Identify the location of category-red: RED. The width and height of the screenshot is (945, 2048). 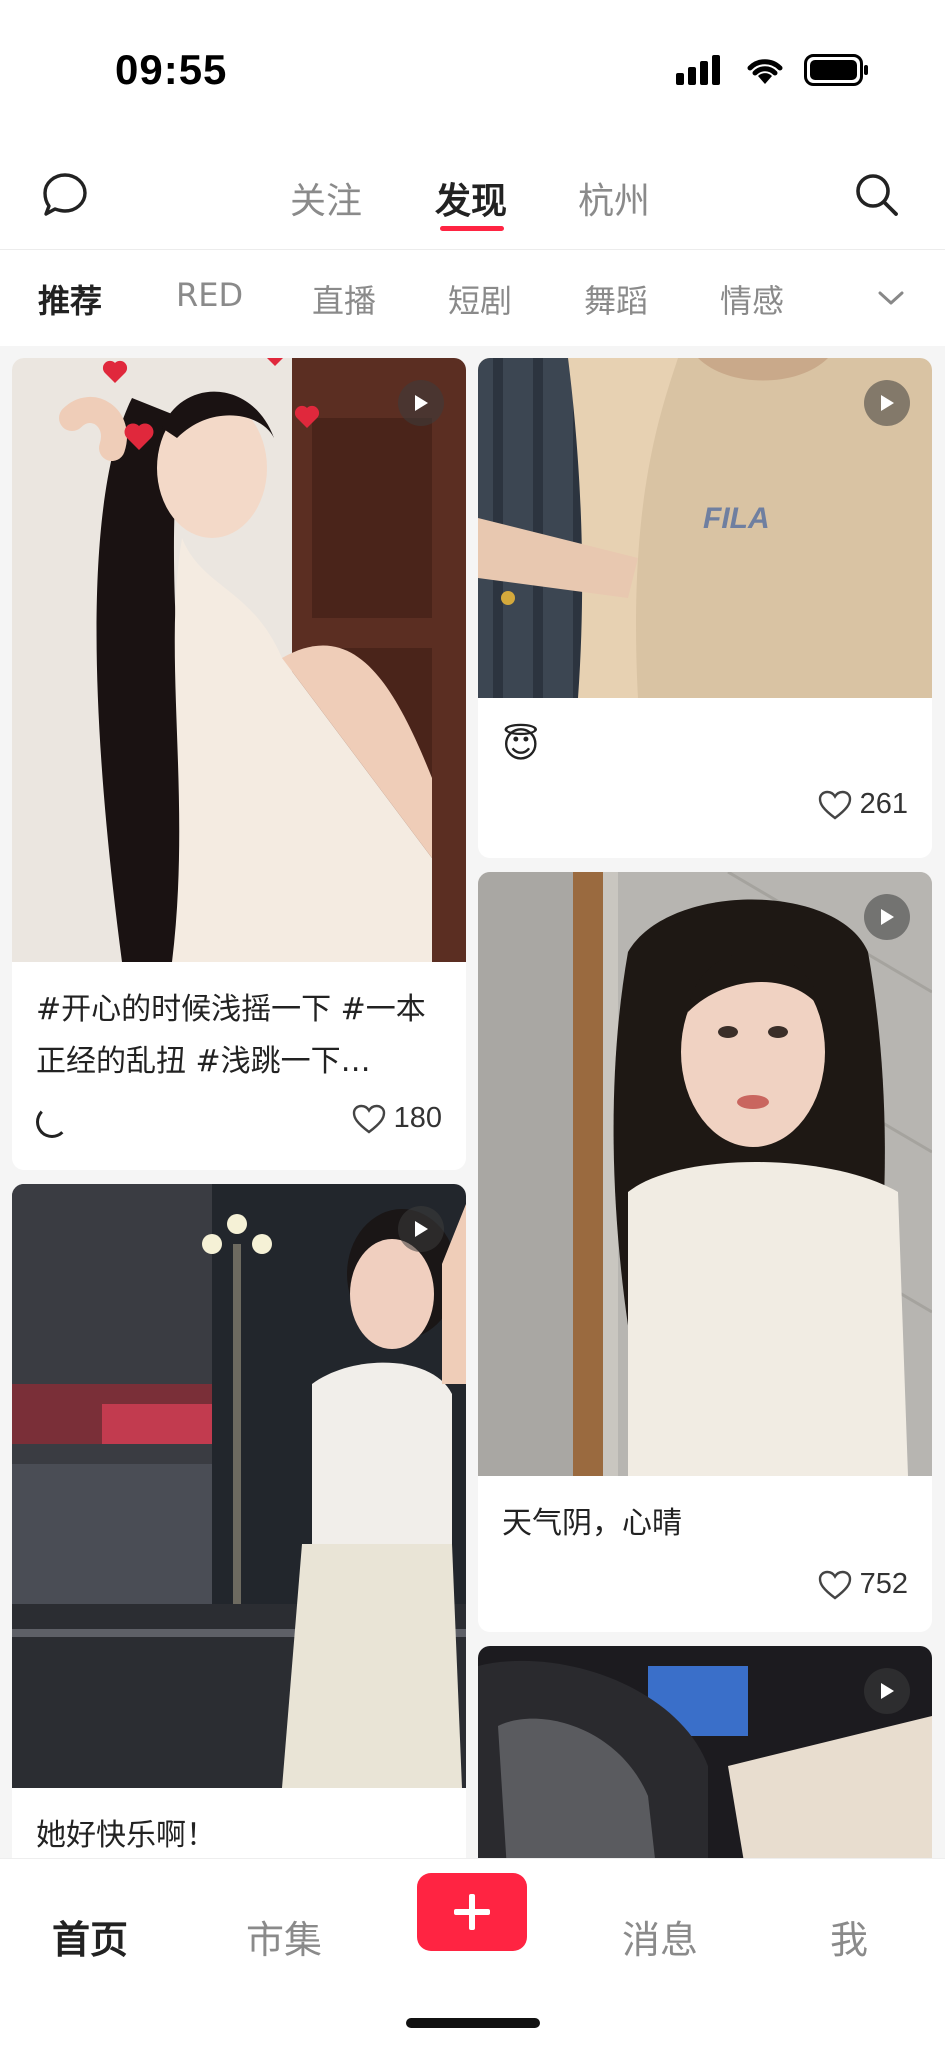
(209, 295).